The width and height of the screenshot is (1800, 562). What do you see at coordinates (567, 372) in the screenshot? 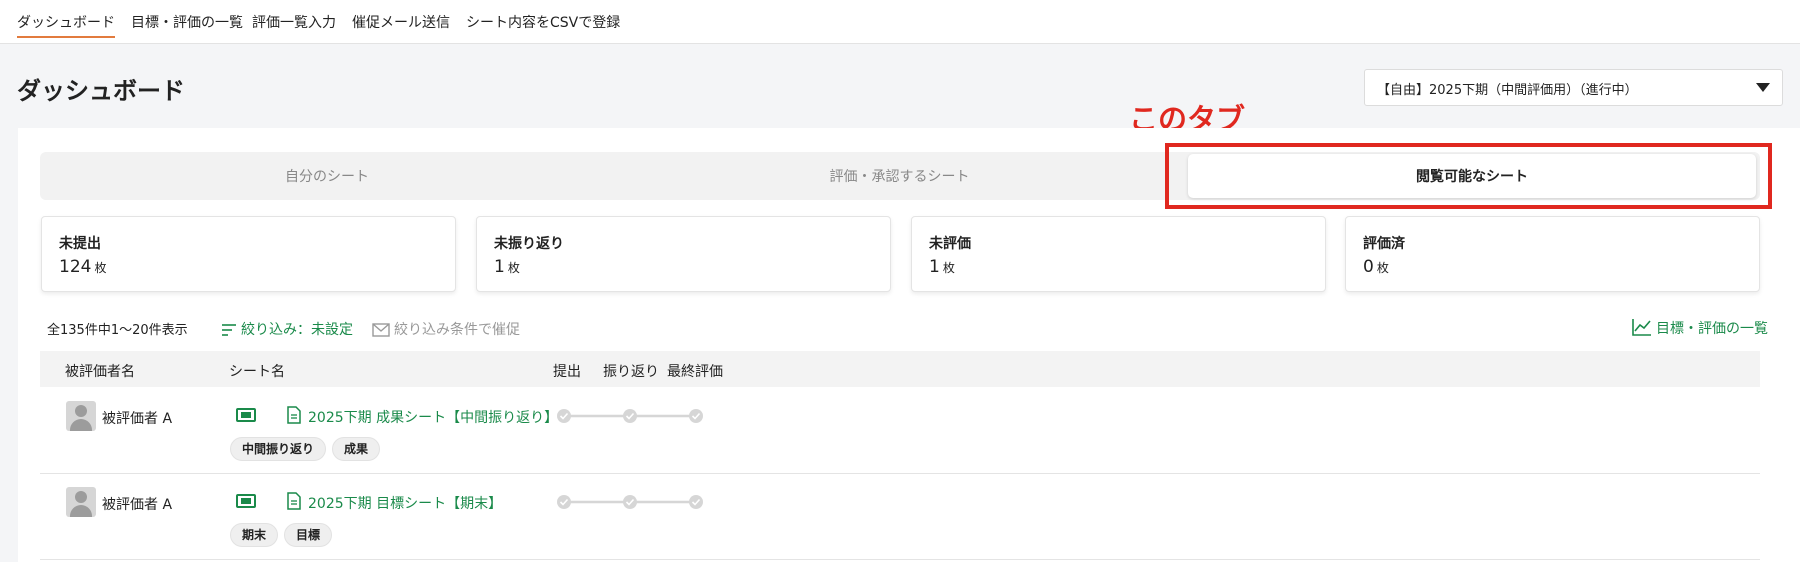
I see `column-header-submit: 提出` at bounding box center [567, 372].